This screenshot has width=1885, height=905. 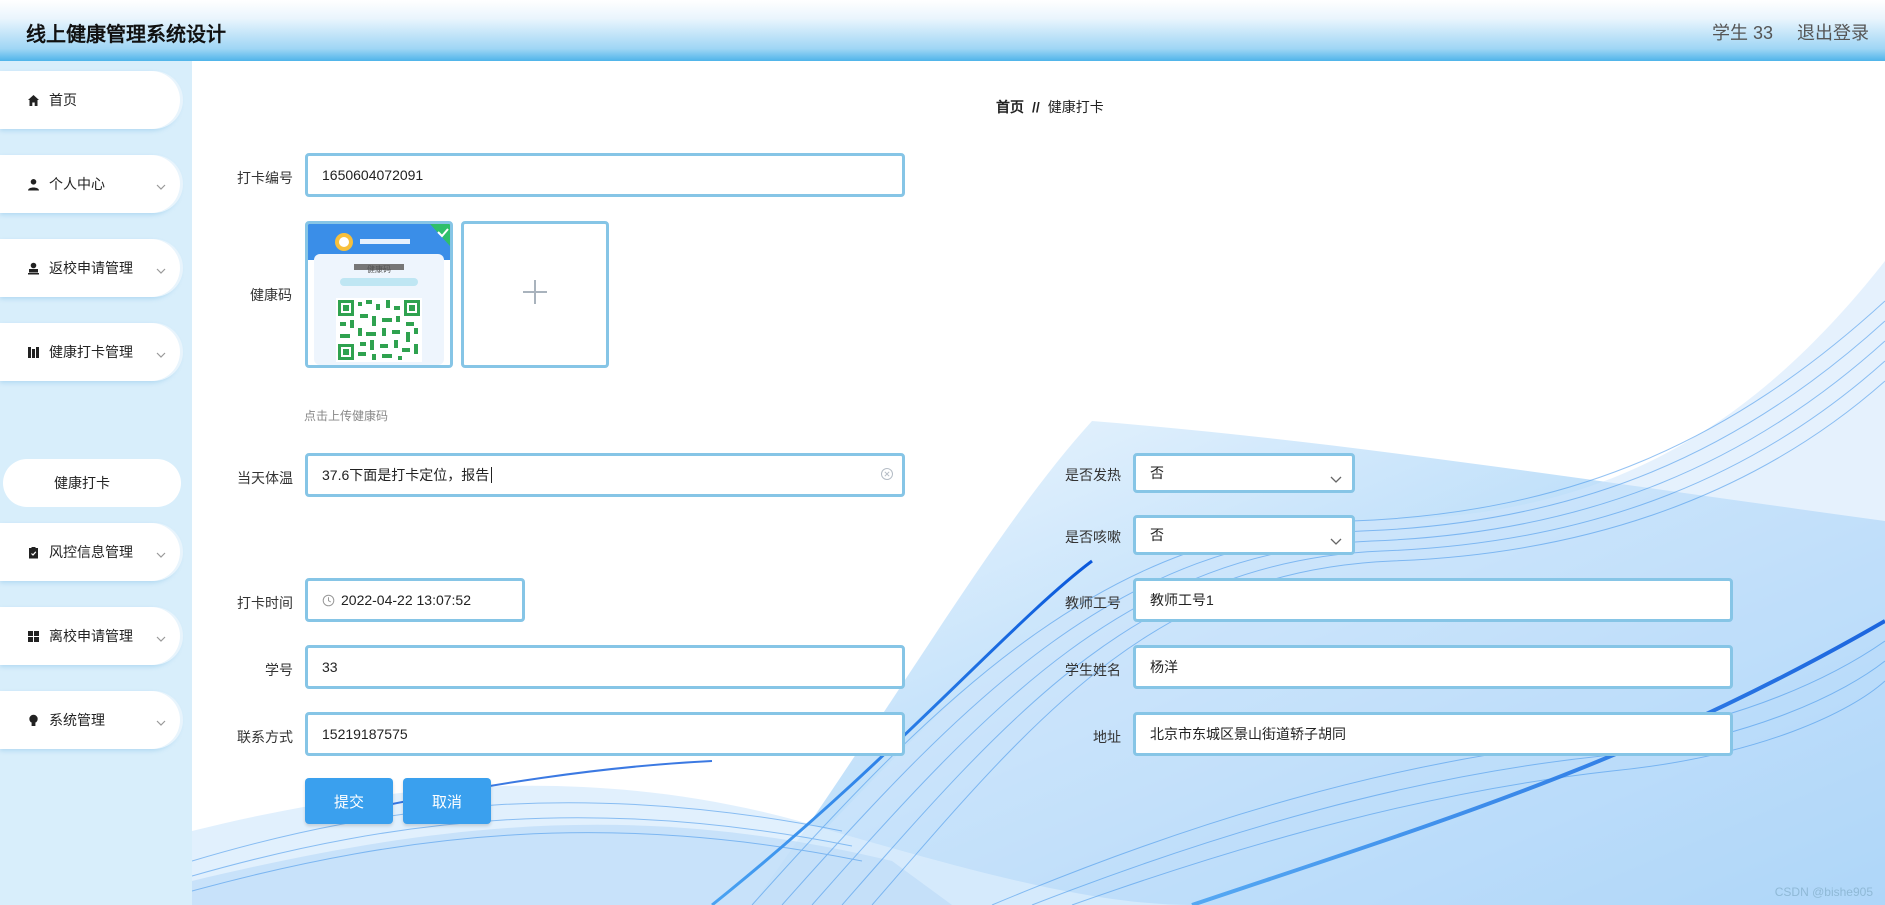 I want to click on logout-button: 退出登录, so click(x=1833, y=32).